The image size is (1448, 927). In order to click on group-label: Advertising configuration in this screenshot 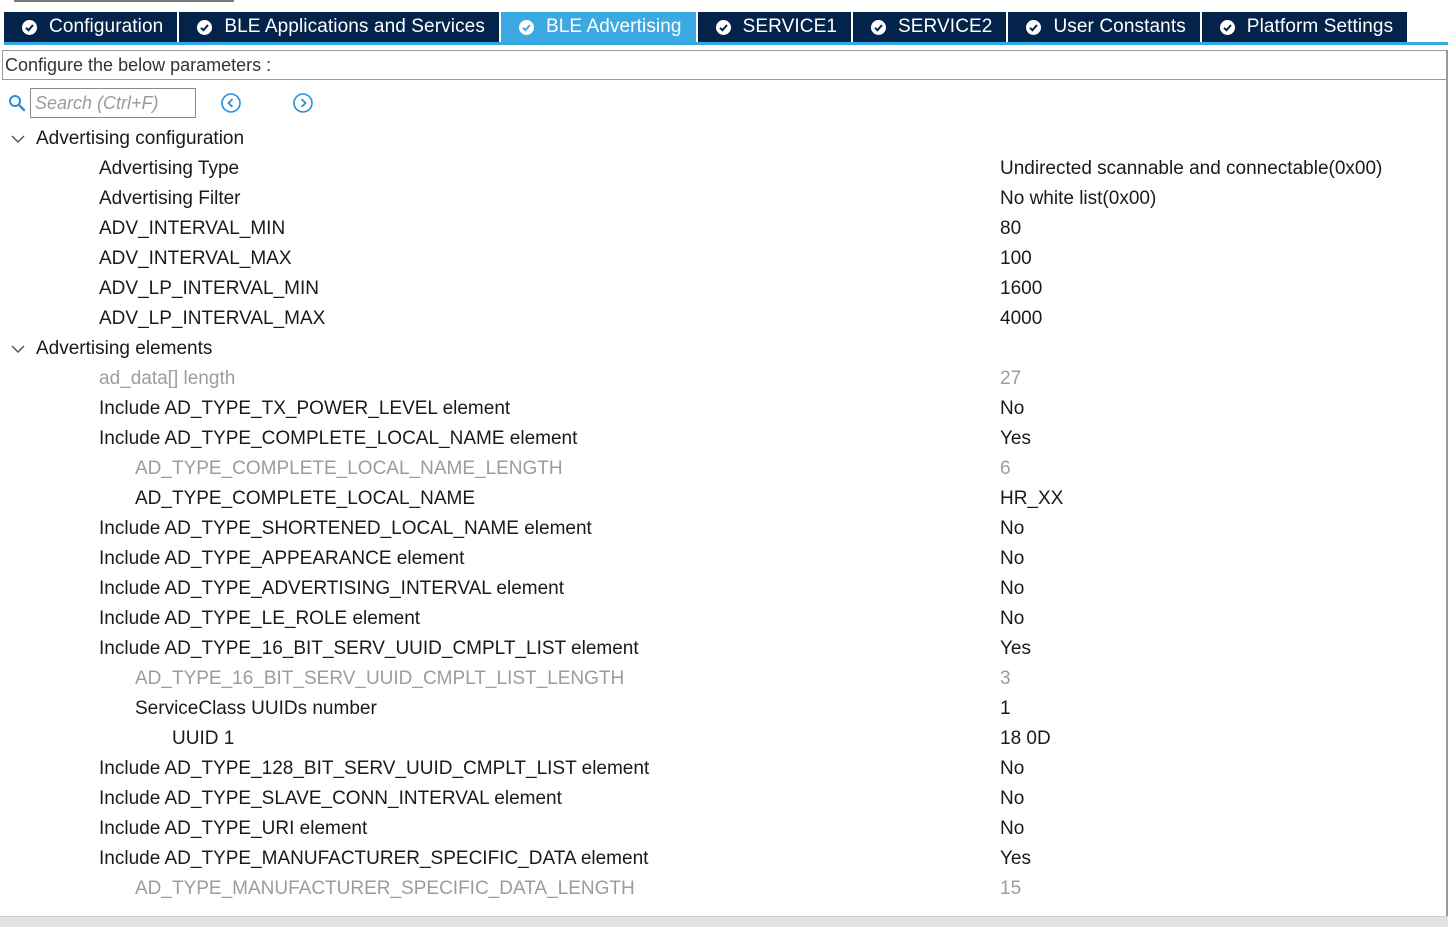, I will do `click(140, 138)`.